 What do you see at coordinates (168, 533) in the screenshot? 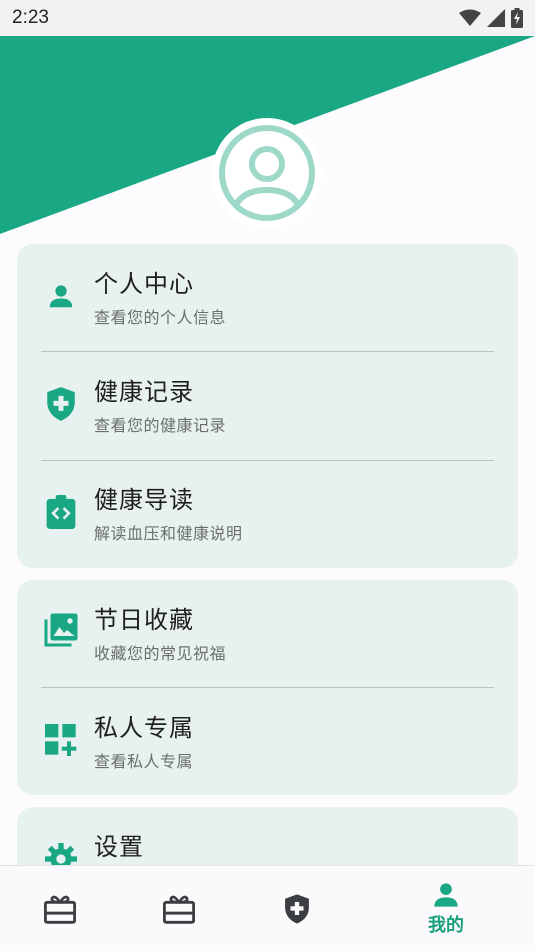
I see `item-subtitle: 解读血压和健康说明` at bounding box center [168, 533].